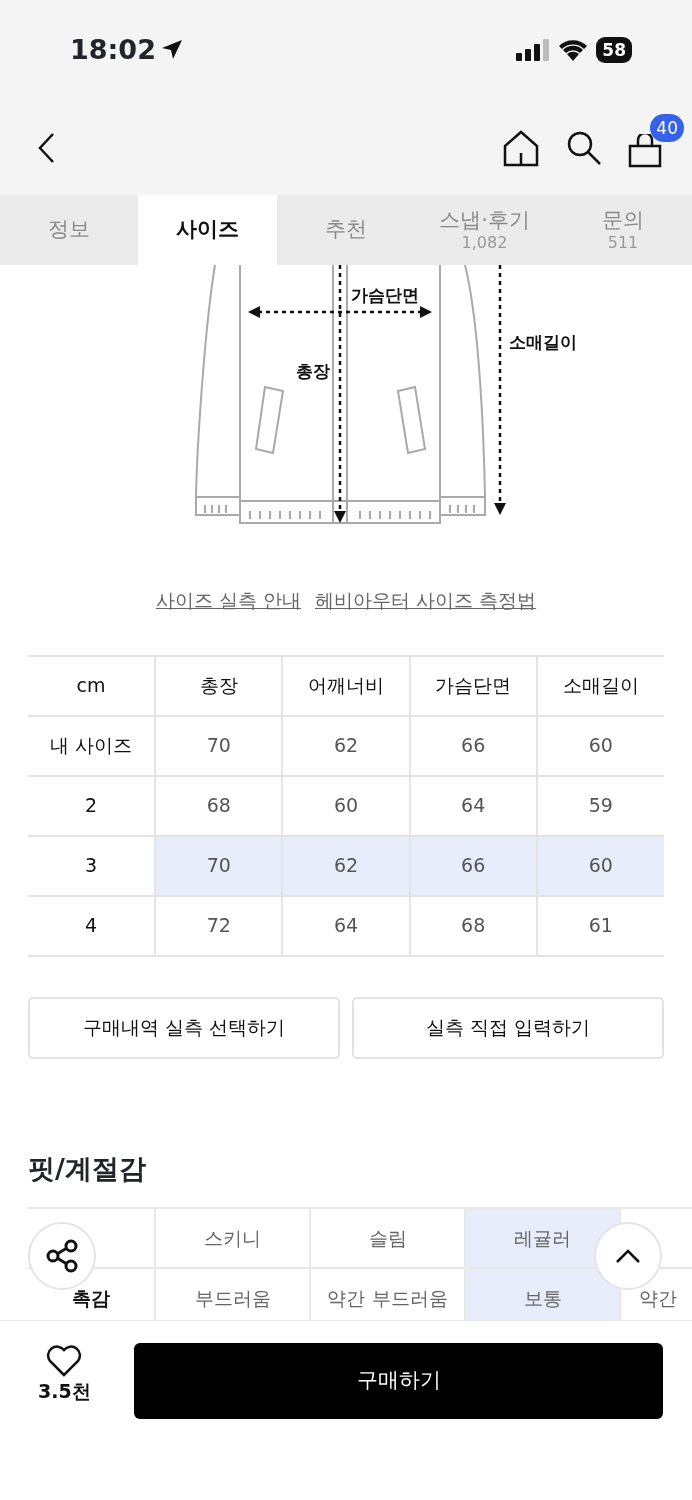  I want to click on row-header: 3, so click(92, 865).